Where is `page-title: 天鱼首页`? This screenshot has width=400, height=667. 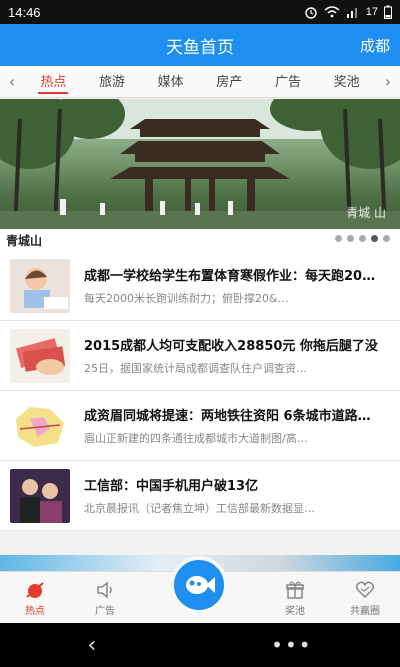
page-title: 天鱼首页 is located at coordinates (200, 47).